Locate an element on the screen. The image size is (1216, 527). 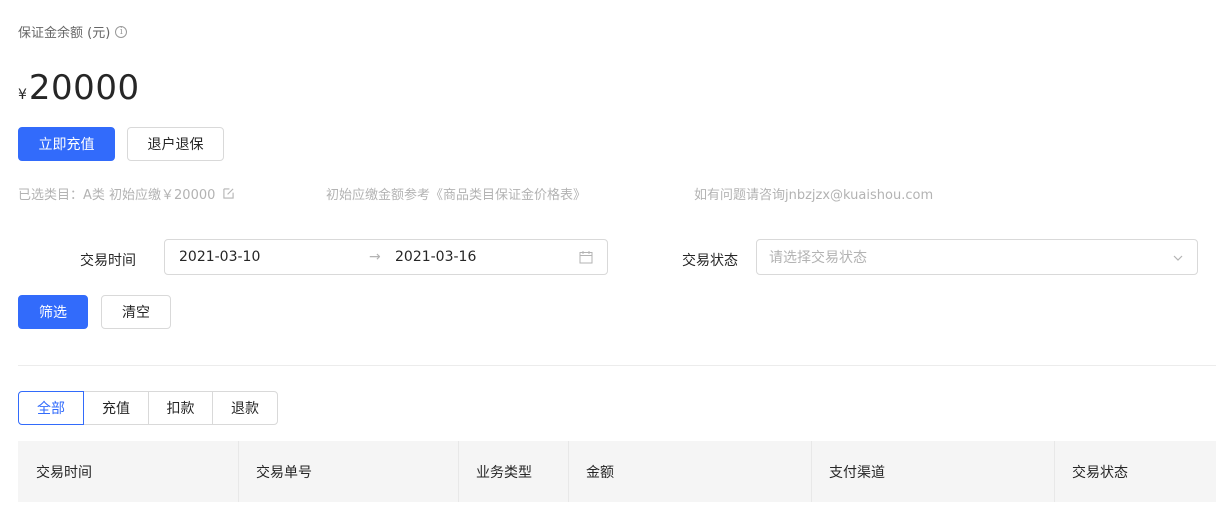
status-filter-label: 交易状态 is located at coordinates (710, 261).